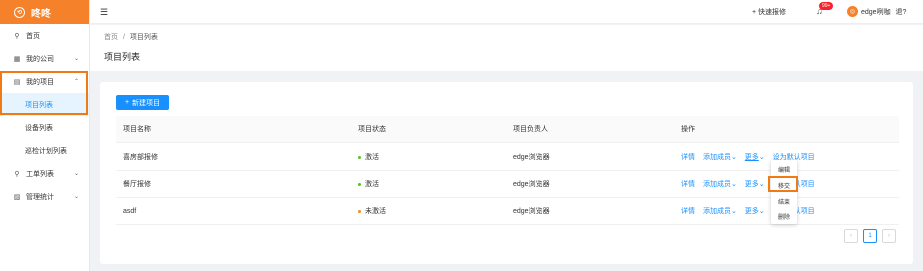  I want to click on username: edge咧咖, so click(876, 12).